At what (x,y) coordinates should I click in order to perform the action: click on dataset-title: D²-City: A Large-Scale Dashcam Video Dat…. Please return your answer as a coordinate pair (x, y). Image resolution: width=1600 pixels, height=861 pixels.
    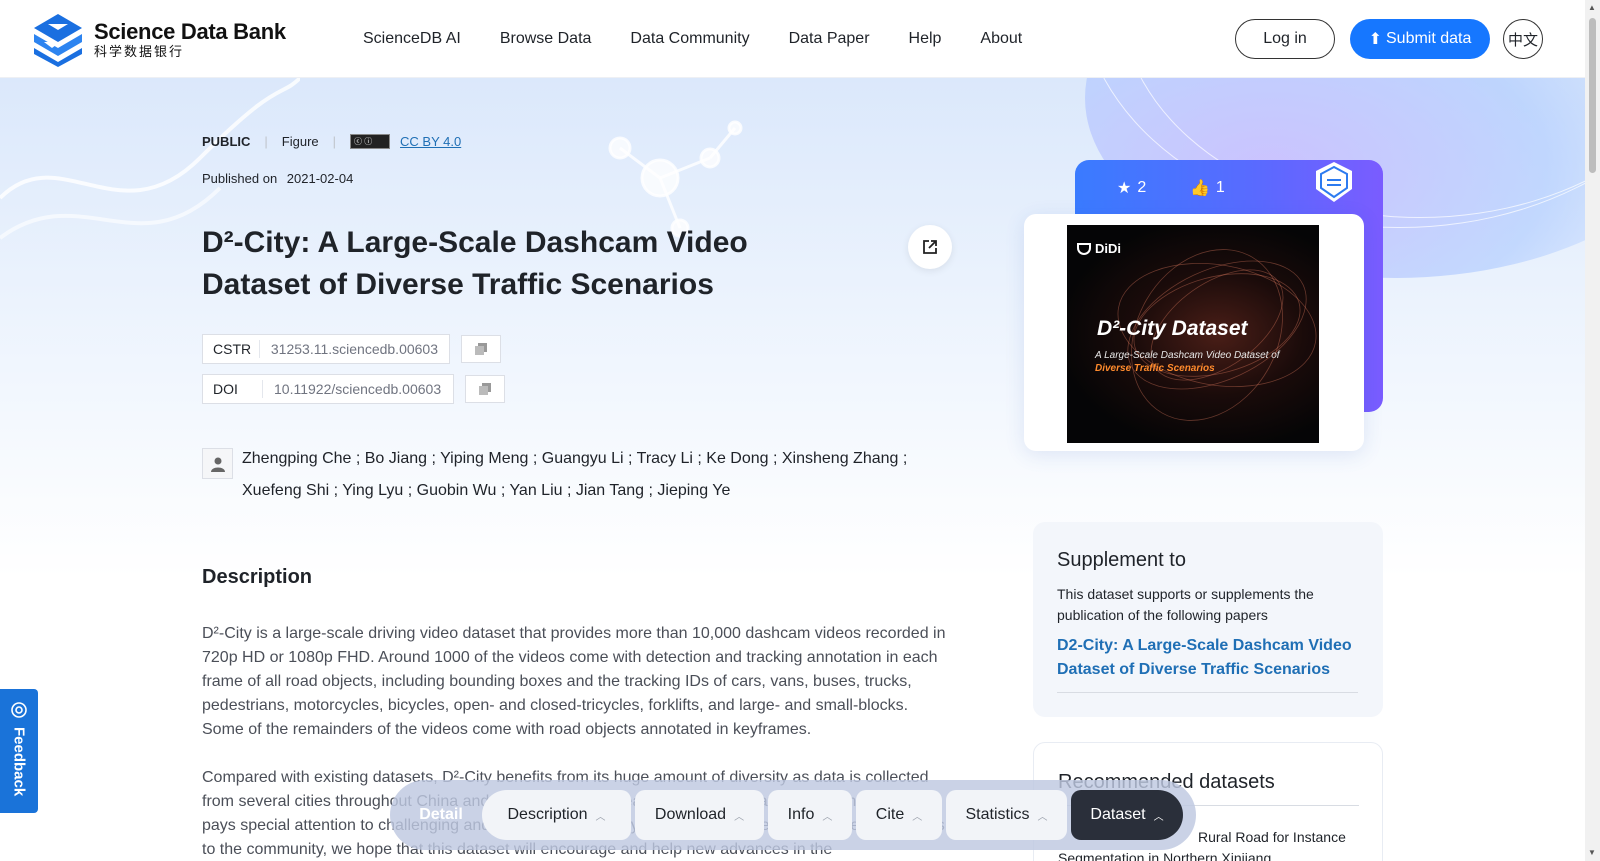
    Looking at the image, I should click on (475, 263).